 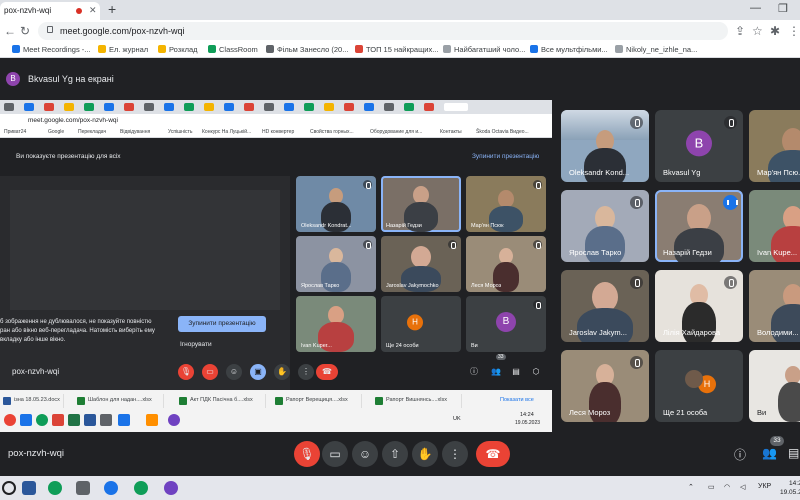 I want to click on shared-tile: Леся Мороз, so click(x=506, y=264).